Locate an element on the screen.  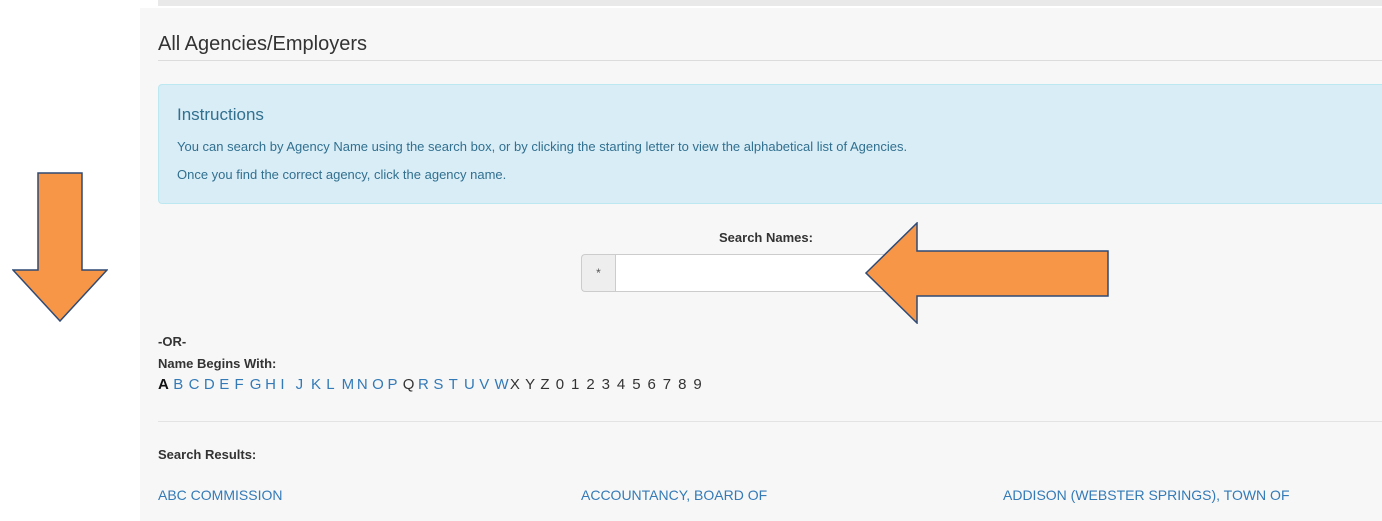
letter-d: D is located at coordinates (211, 384).